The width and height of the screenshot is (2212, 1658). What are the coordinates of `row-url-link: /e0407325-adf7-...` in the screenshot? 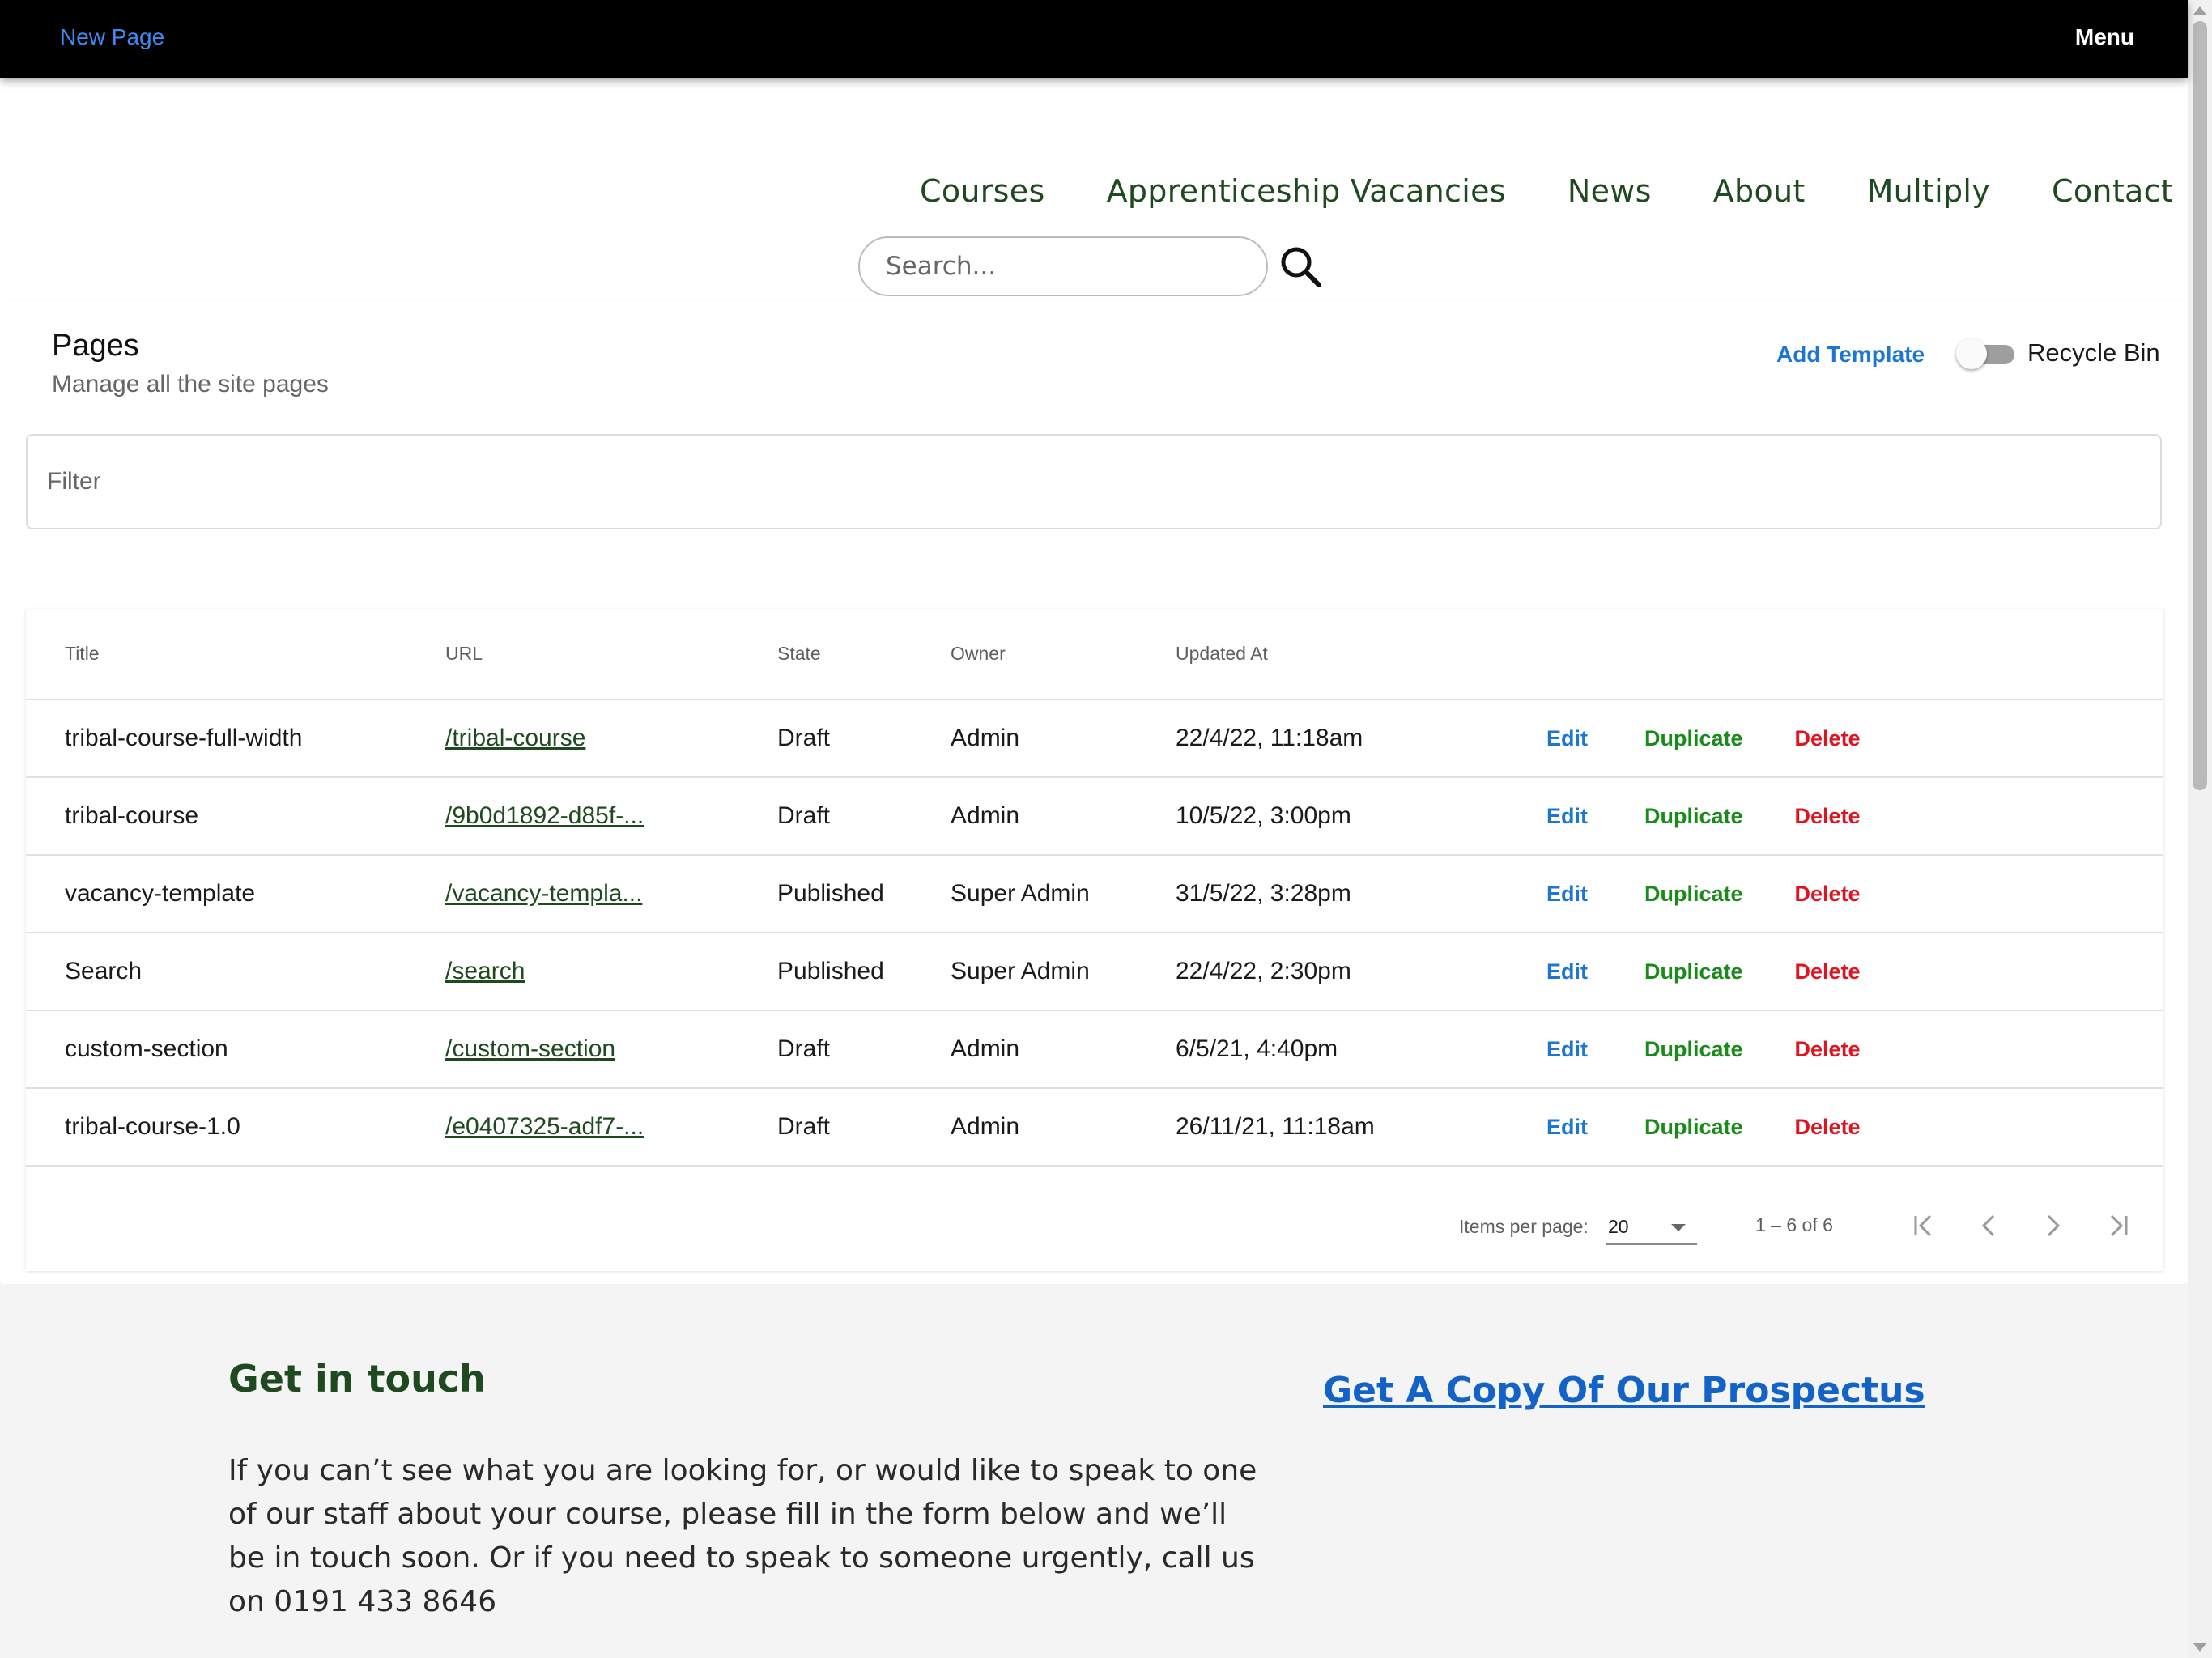 It's located at (544, 1126).